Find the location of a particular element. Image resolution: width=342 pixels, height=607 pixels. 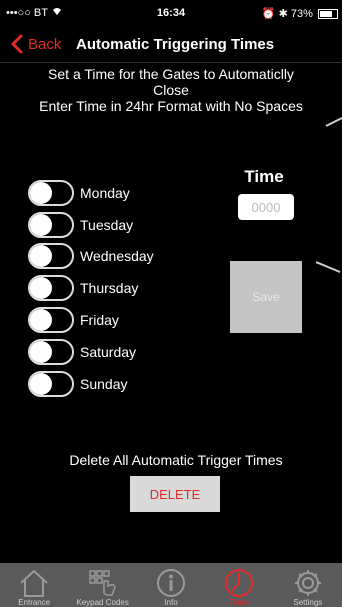

sunday-toggle is located at coordinates (51, 383).